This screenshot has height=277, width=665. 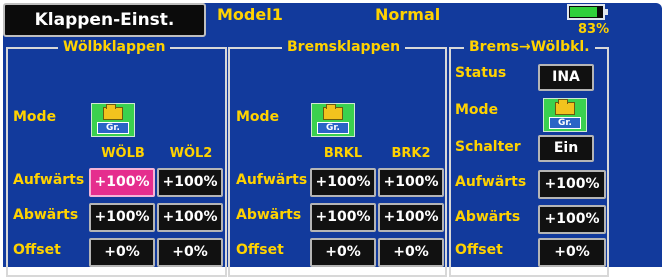 I want to click on battery-percent: 83%, so click(x=594, y=29).